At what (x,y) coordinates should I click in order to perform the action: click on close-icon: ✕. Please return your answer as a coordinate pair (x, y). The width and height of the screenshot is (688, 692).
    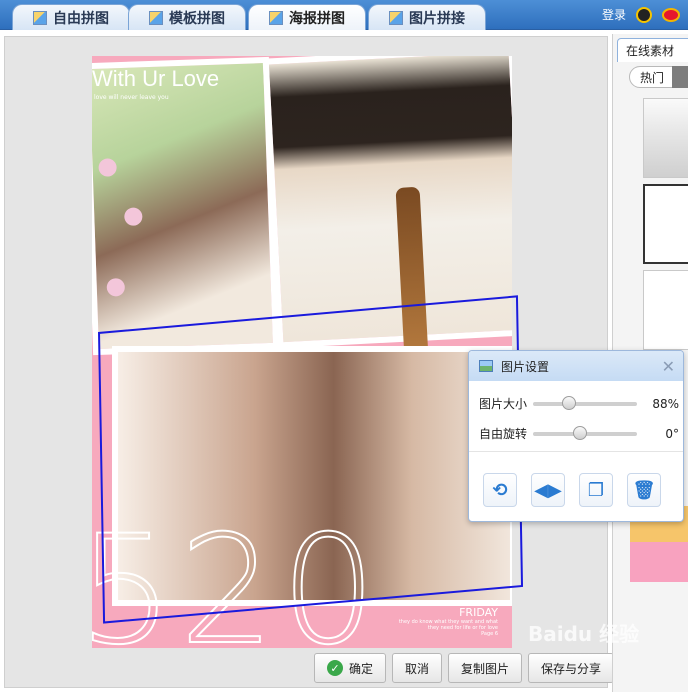
    Looking at the image, I should click on (668, 366).